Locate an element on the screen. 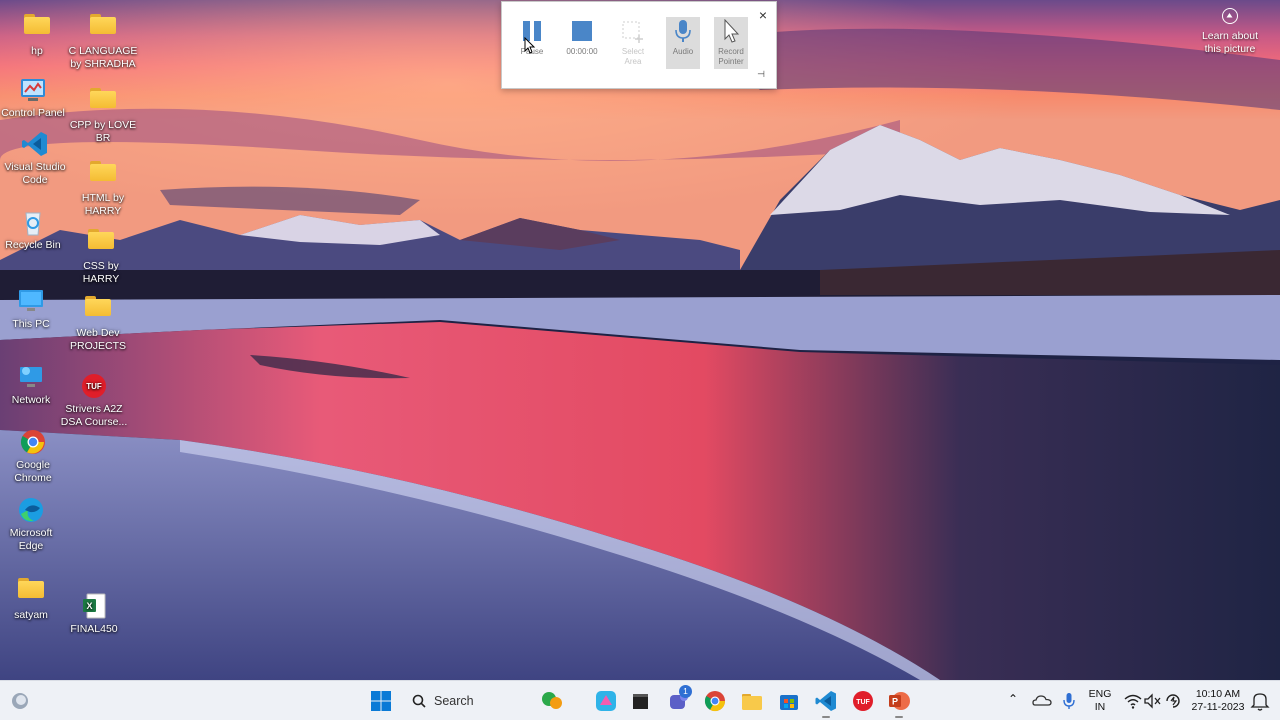 Image resolution: width=1280 pixels, height=720 pixels. desktop-icon-label: FINAL450 is located at coordinates (94, 629).